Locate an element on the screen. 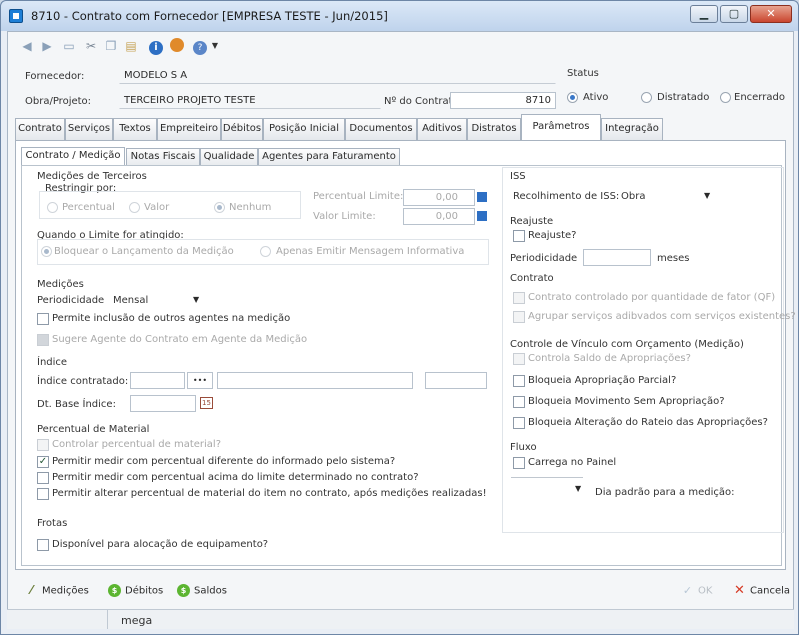  status-bar: mega is located at coordinates (400, 619).